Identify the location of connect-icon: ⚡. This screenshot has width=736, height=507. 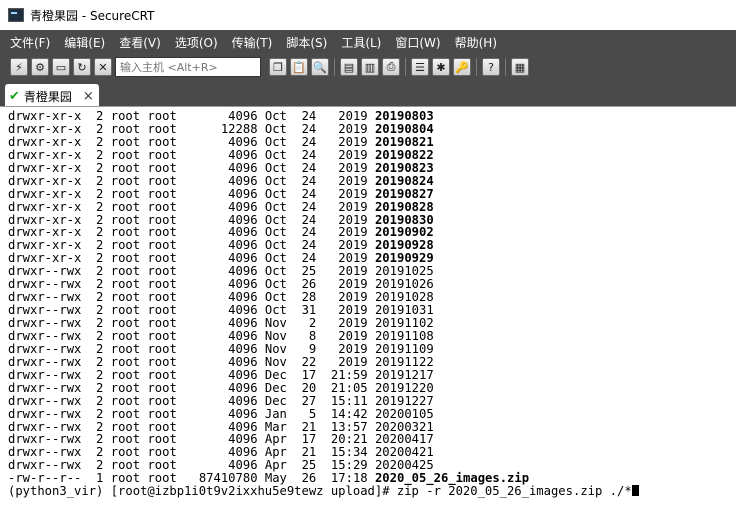
(19, 67).